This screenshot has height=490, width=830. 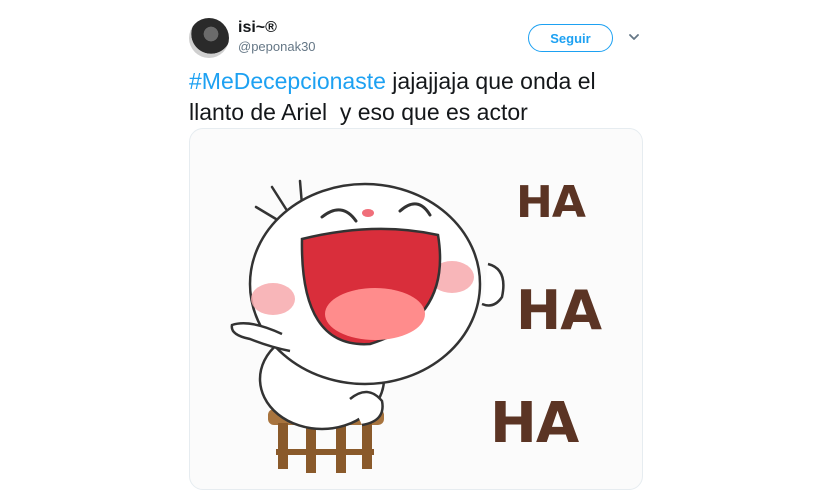 I want to click on chevron-down-icon, so click(x=634, y=37).